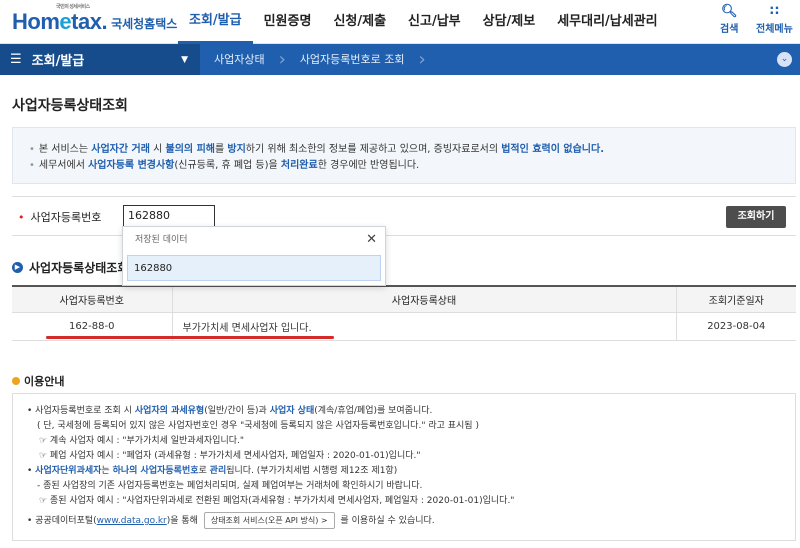 This screenshot has width=800, height=548. What do you see at coordinates (132, 521) in the screenshot?
I see `data-portal-link: www.data.go.kr` at bounding box center [132, 521].